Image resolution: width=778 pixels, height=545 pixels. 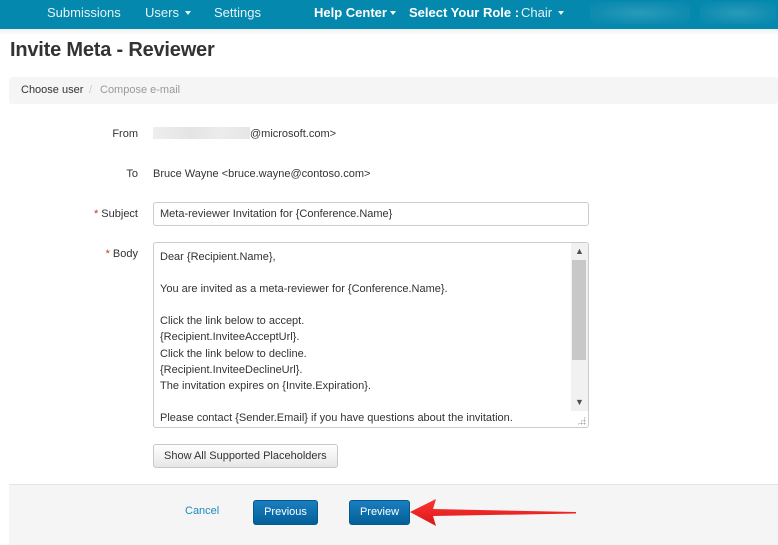 I want to click on resize-grip-icon, so click(x=581, y=420).